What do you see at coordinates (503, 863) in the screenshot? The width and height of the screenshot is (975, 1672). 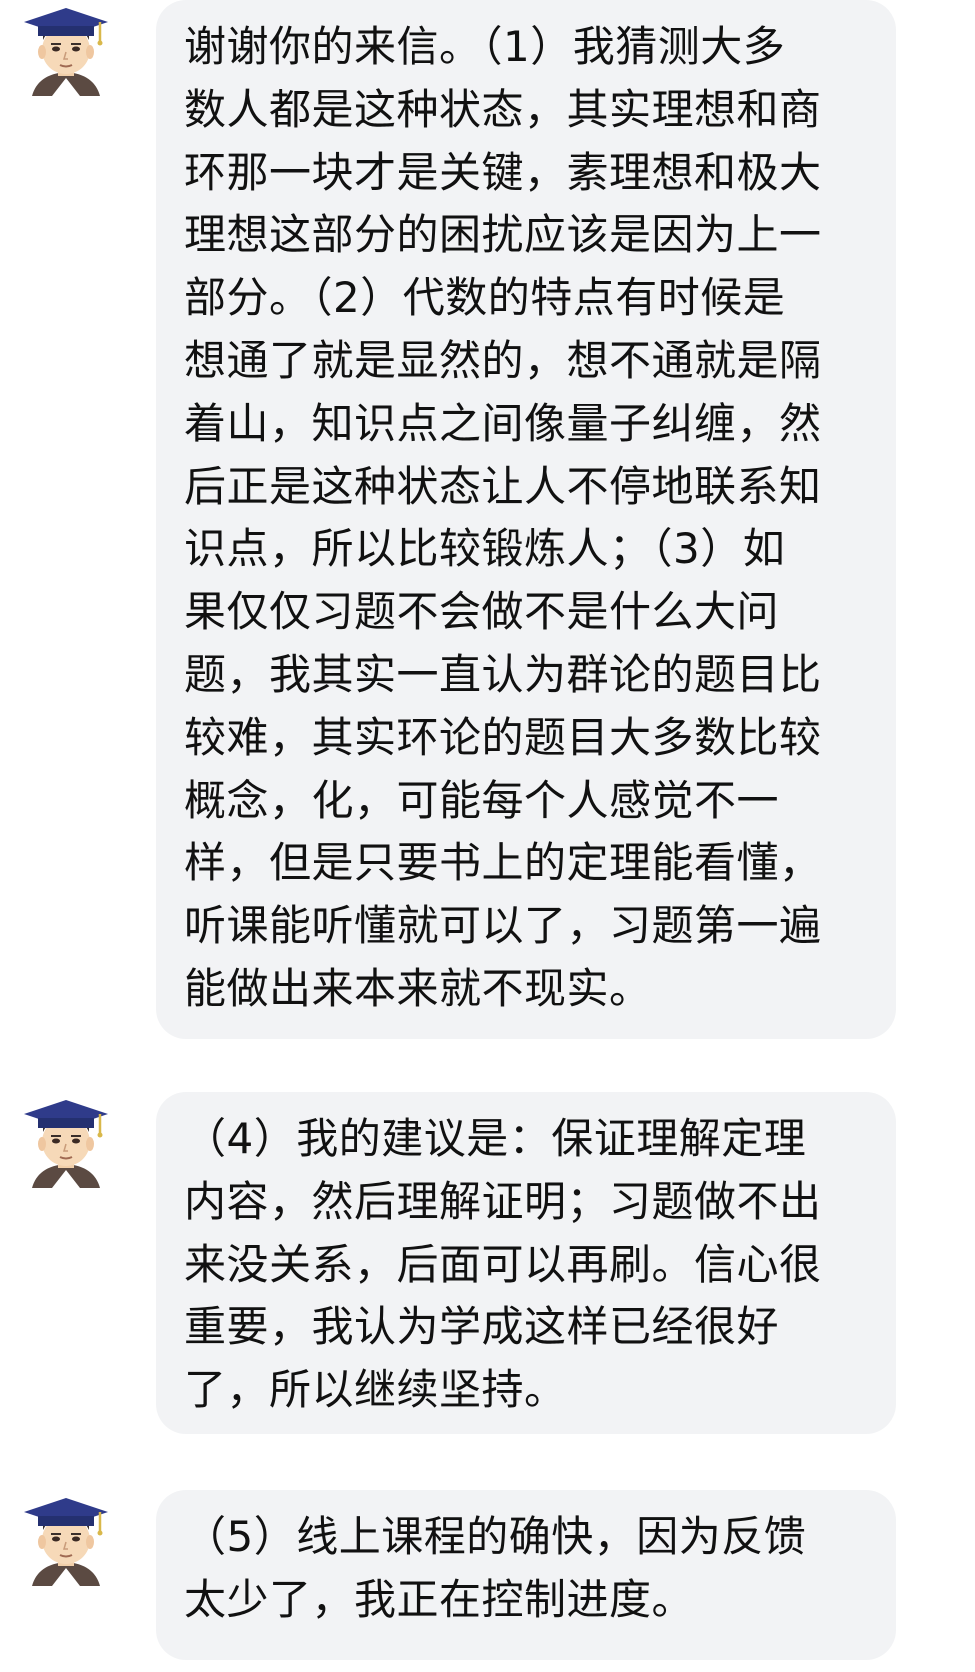 I see `message-text-line: 样，但是只要书上的定理能看懂，` at bounding box center [503, 863].